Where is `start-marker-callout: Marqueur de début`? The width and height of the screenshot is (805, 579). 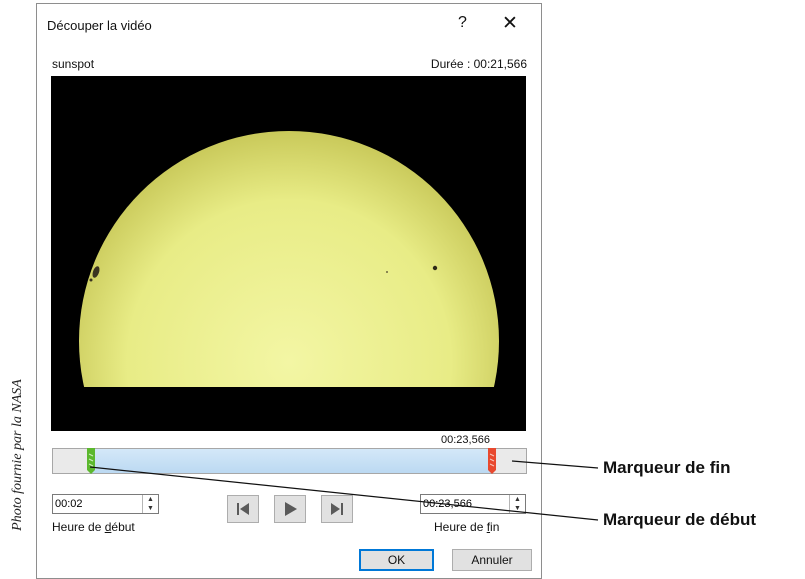
start-marker-callout: Marqueur de début is located at coordinates (680, 519).